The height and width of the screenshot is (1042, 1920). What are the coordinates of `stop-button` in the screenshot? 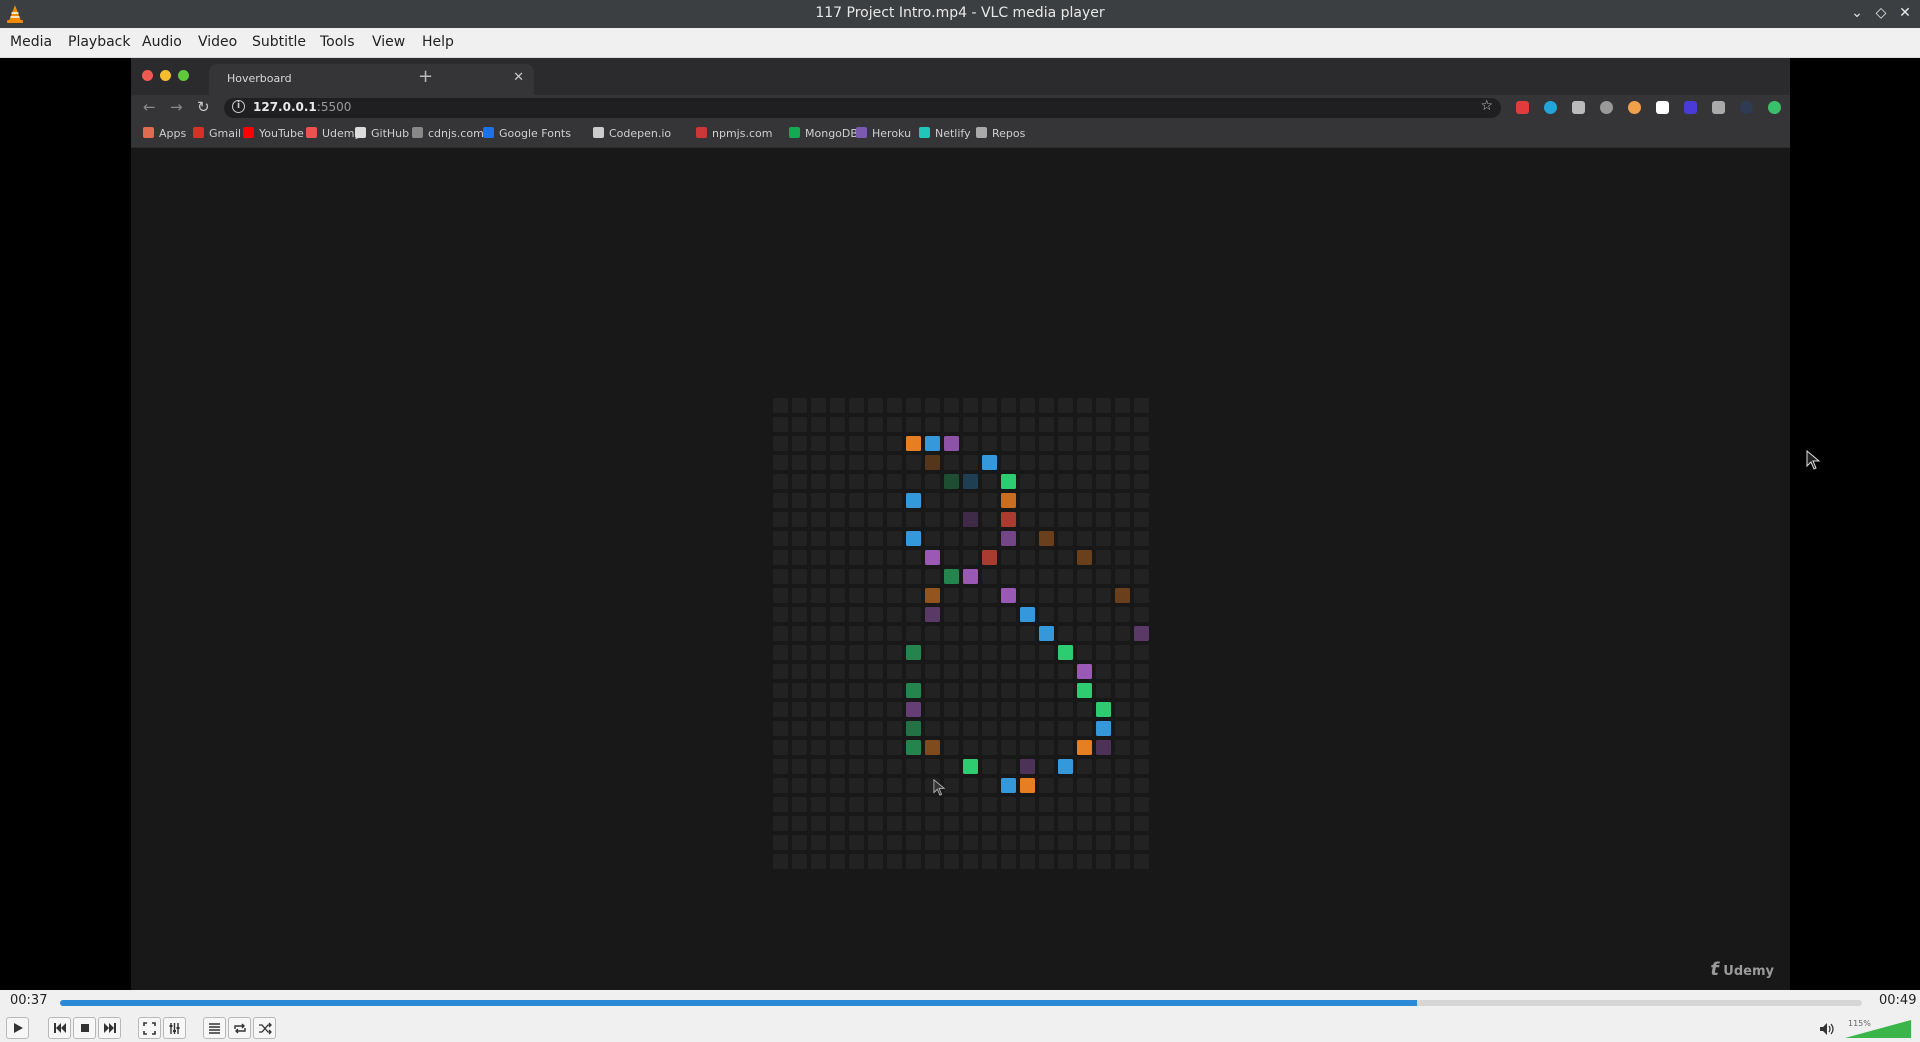 It's located at (84, 1028).